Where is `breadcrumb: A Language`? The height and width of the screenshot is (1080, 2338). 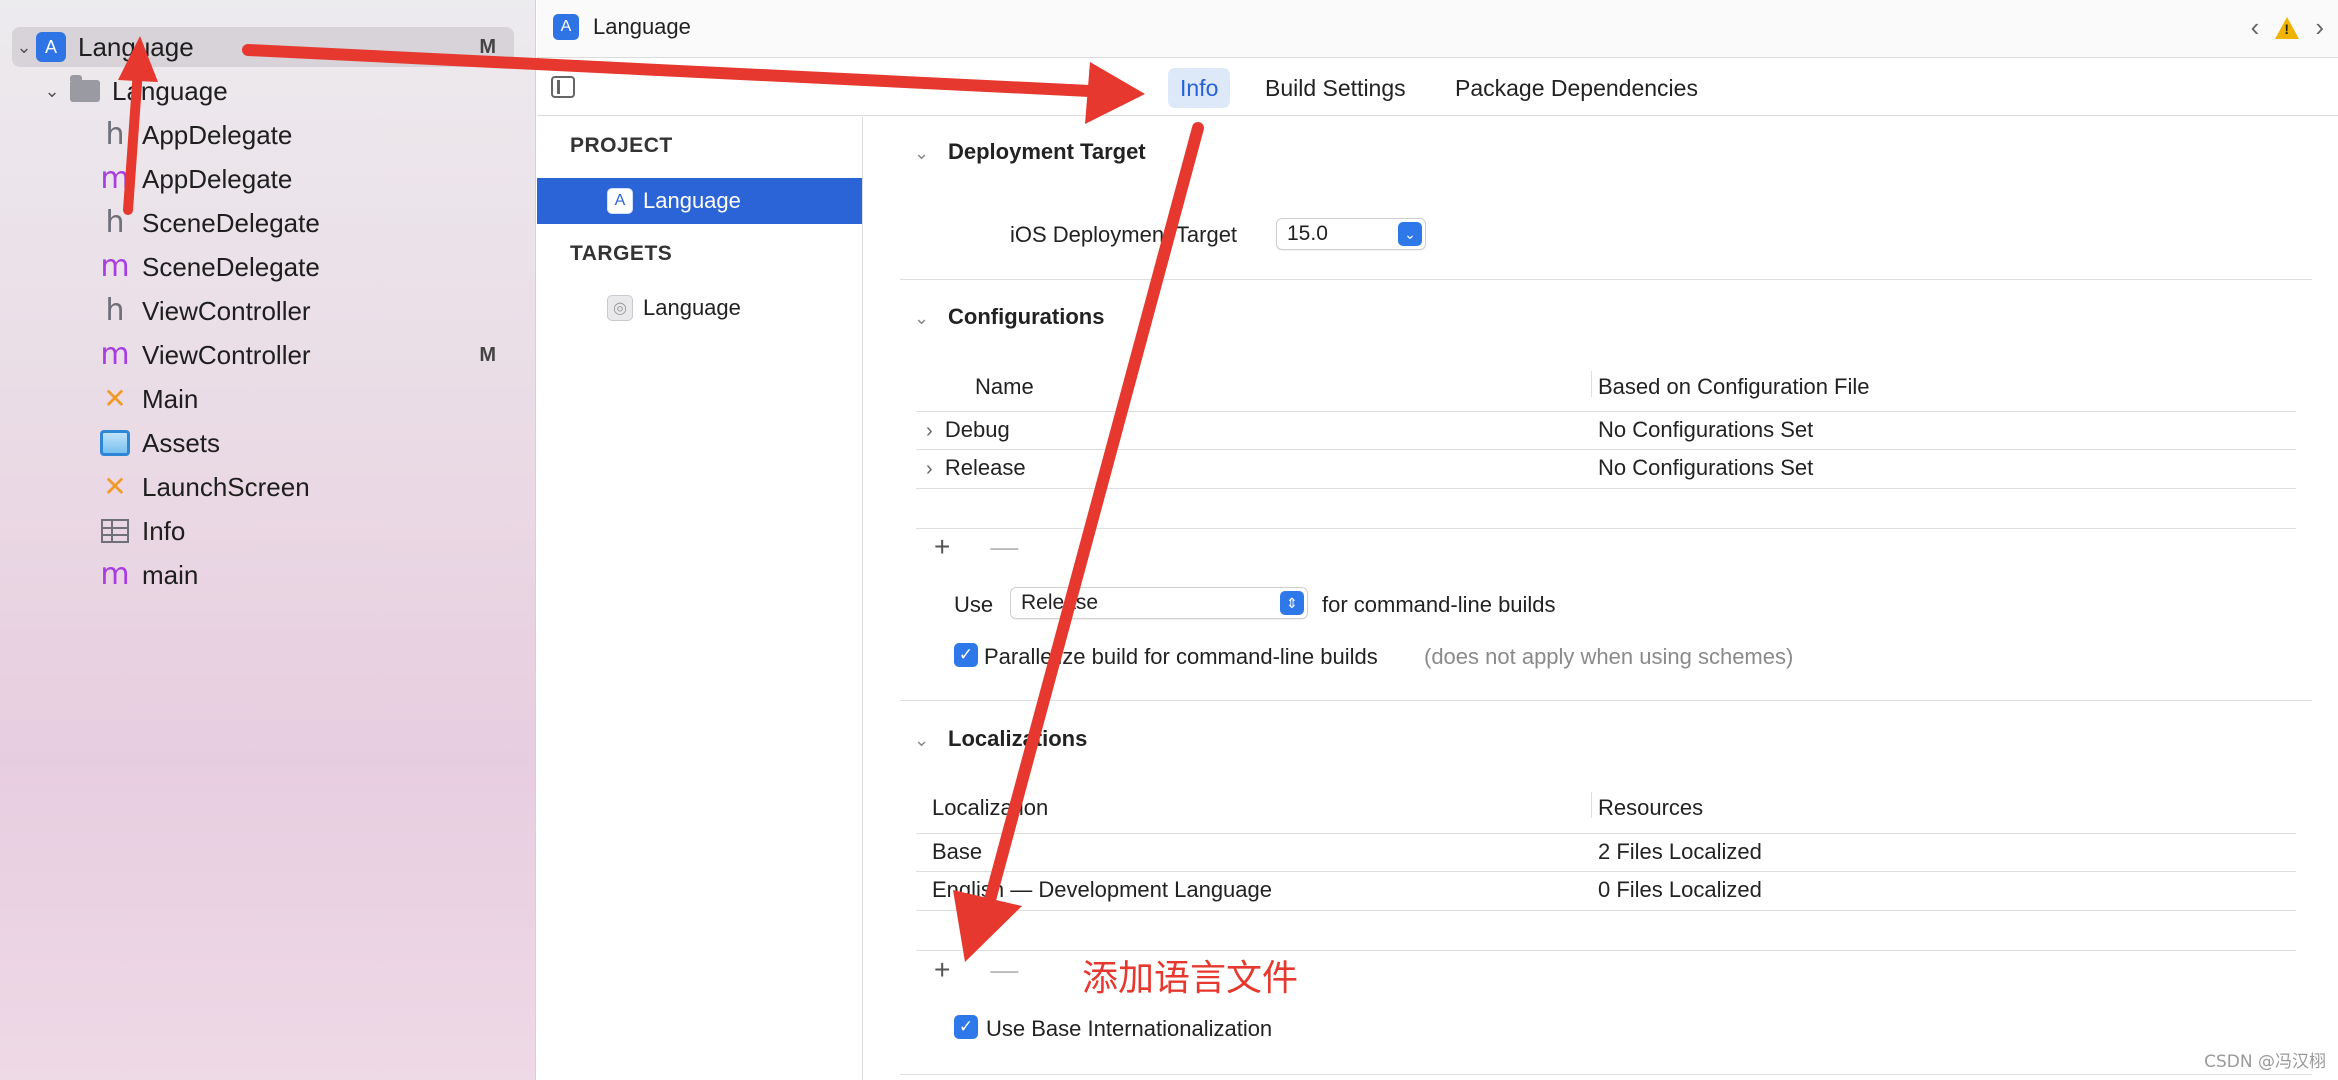
breadcrumb: A Language is located at coordinates (622, 27).